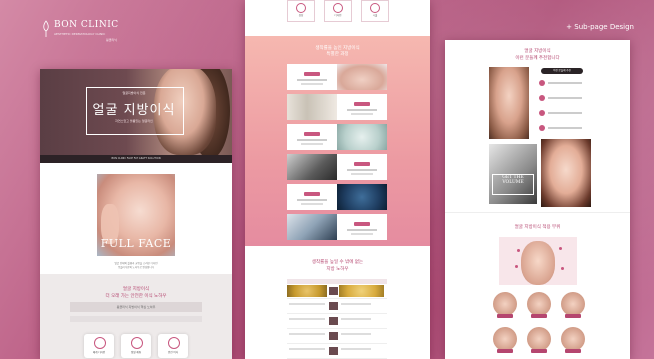 Image resolution: width=654 pixels, height=359 pixels. What do you see at coordinates (136, 159) in the screenshot?
I see `dark-strip: BON CLINIC FACE FAT GRAFT SOLUTION` at bounding box center [136, 159].